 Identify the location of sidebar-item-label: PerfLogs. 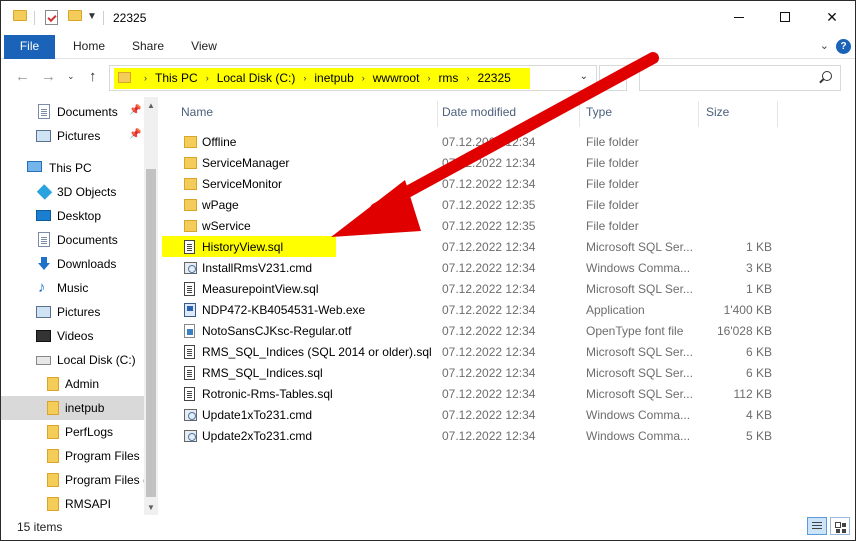
(89, 432).